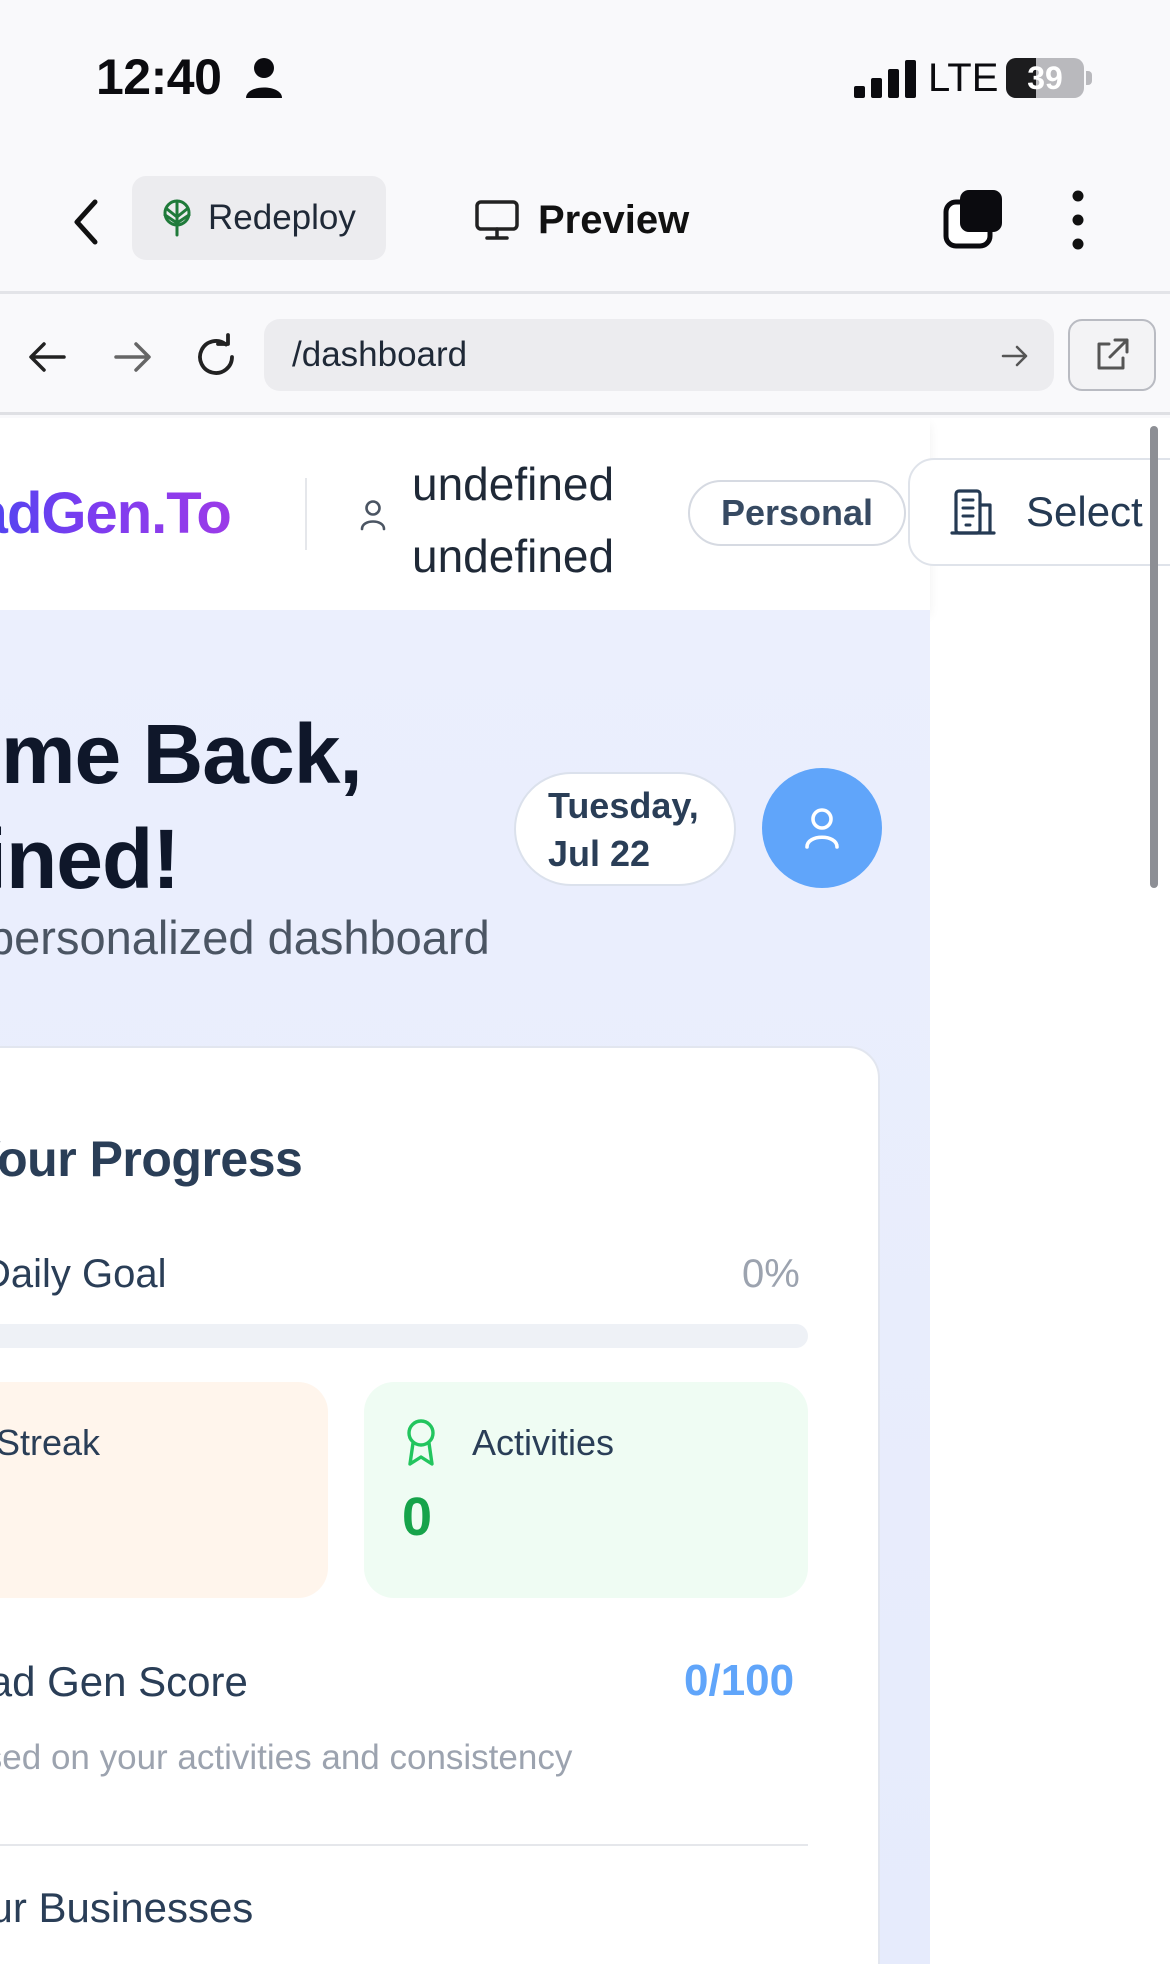  What do you see at coordinates (614, 219) in the screenshot?
I see `preview-label: Preview` at bounding box center [614, 219].